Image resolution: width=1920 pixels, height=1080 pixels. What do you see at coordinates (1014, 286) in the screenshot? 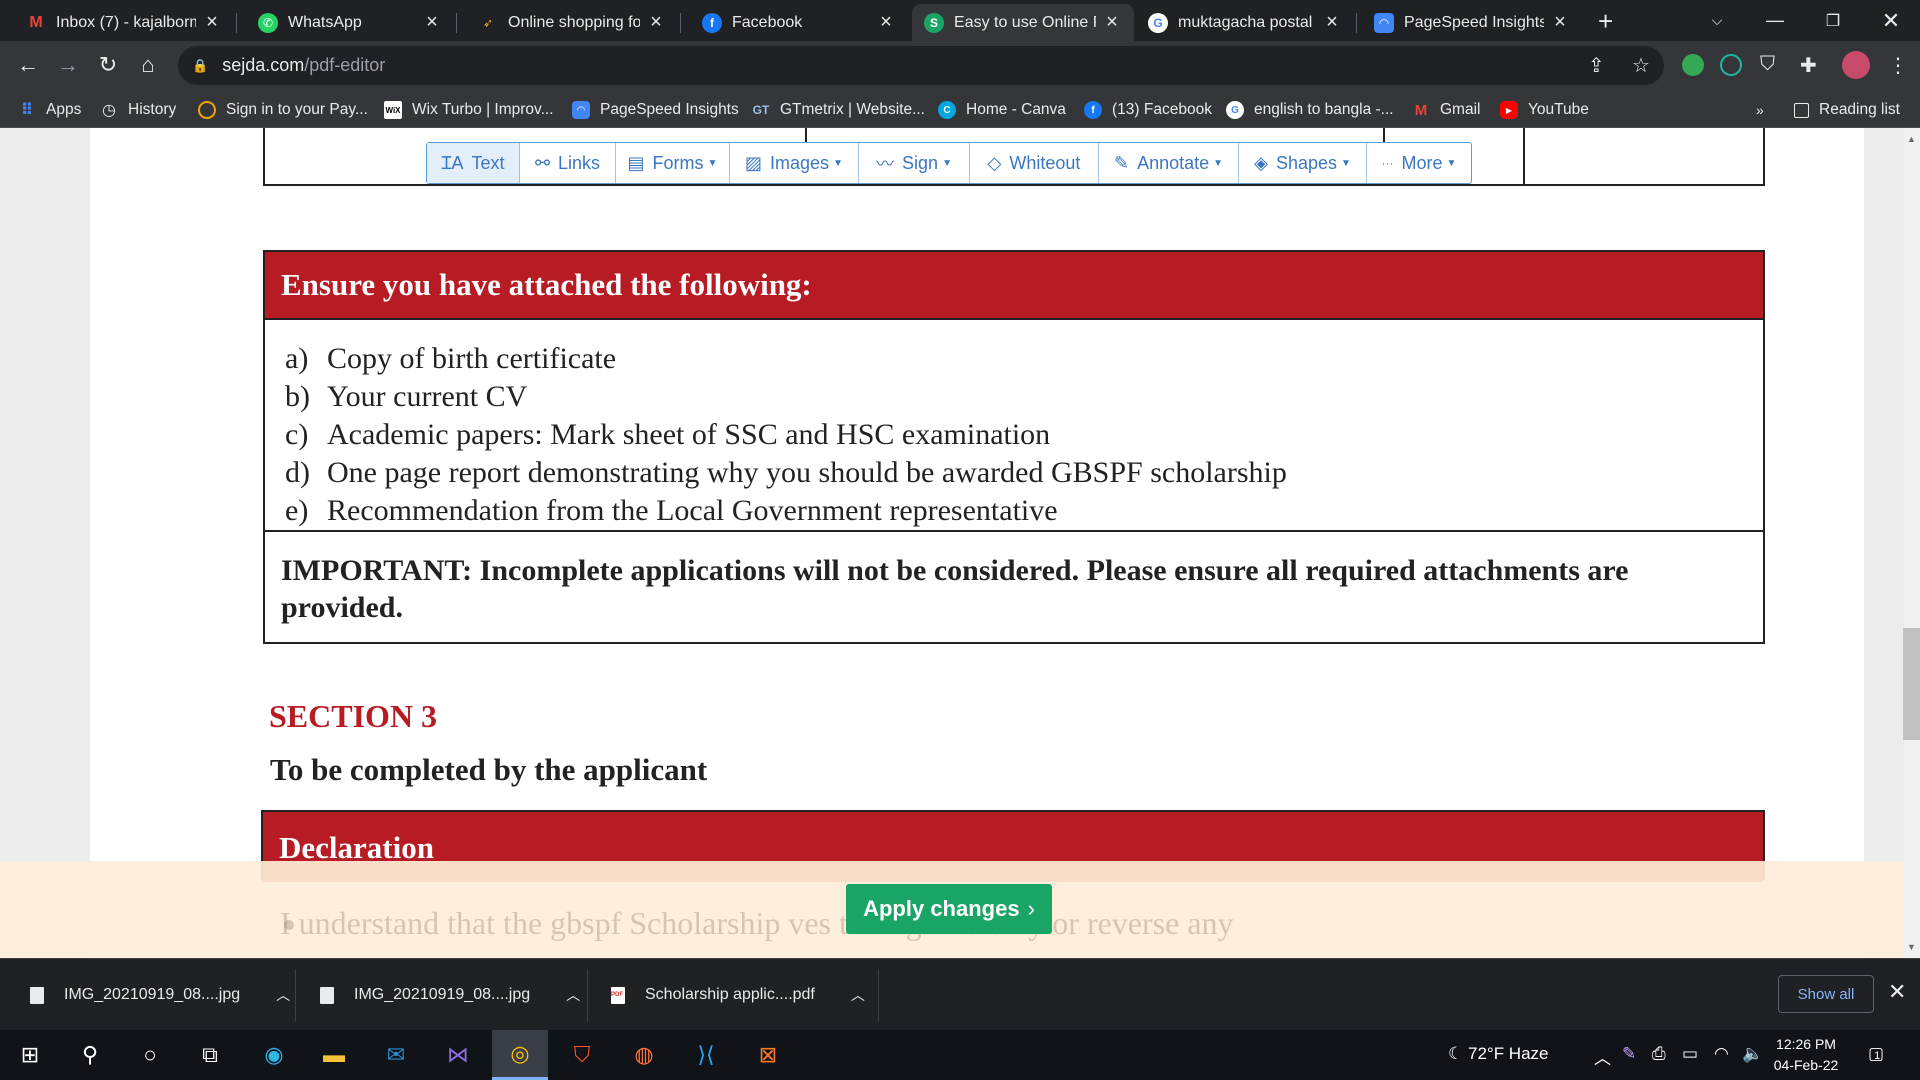
I see `attachments-heading: Ensure you have attached the following:` at bounding box center [1014, 286].